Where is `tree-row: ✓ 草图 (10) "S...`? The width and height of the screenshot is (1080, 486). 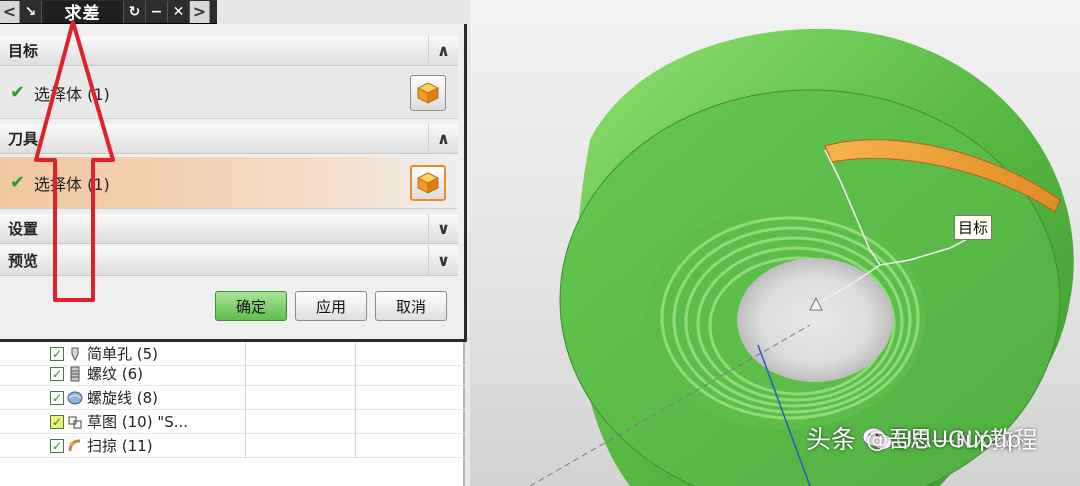 tree-row: ✓ 草图 (10) "S... is located at coordinates (232, 421).